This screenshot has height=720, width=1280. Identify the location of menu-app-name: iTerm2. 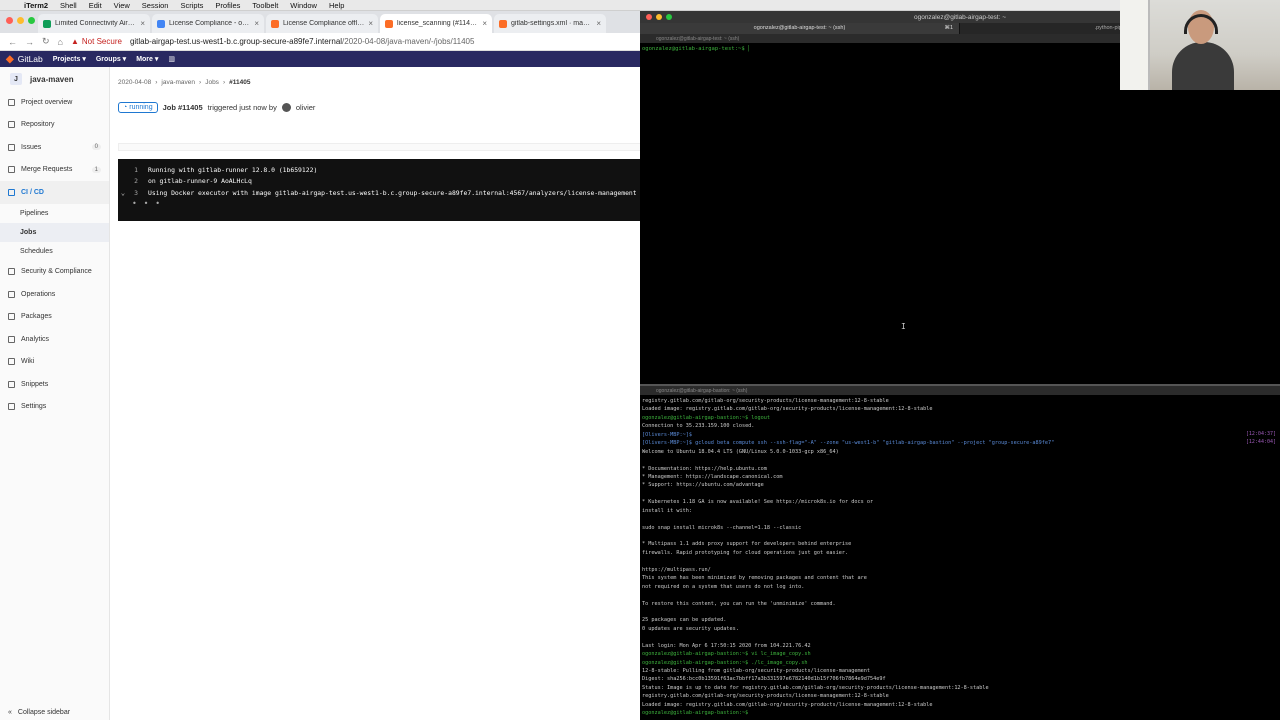
(36, 5).